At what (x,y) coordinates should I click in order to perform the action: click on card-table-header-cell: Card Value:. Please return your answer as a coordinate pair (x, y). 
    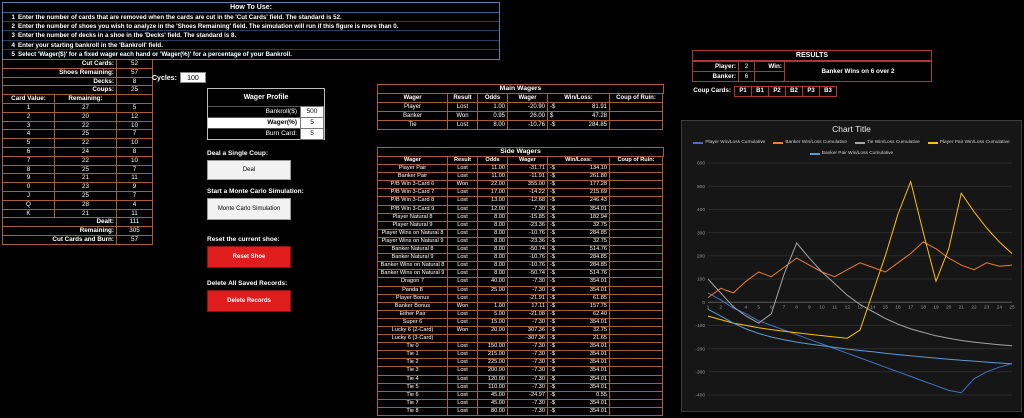
    Looking at the image, I should click on (29, 99).